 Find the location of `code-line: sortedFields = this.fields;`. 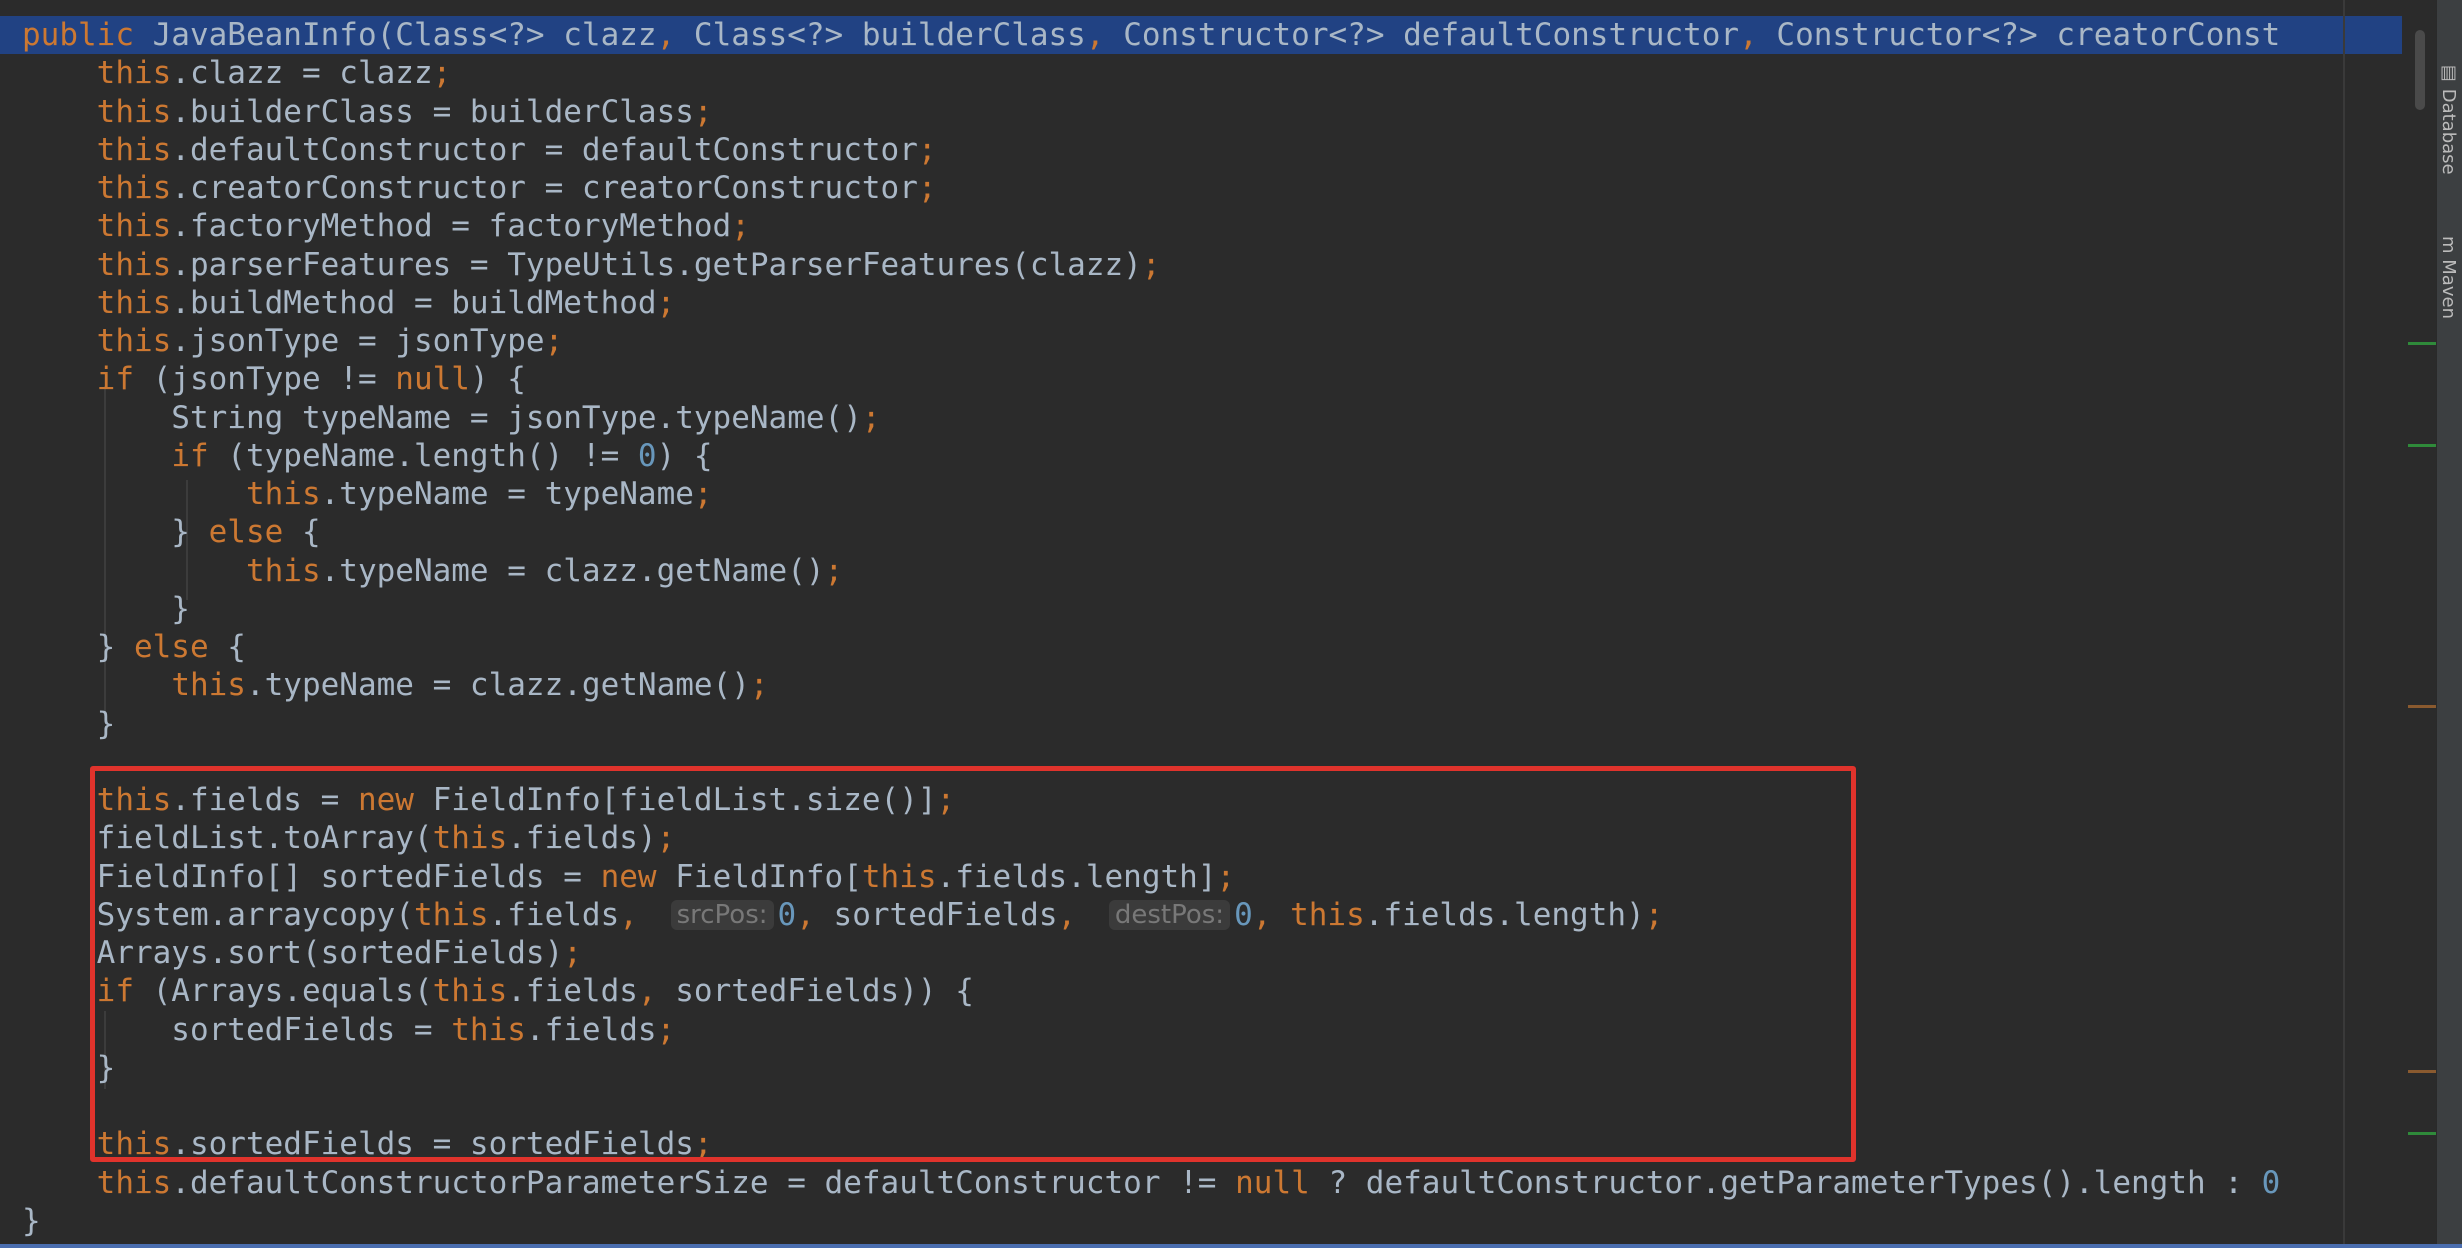

code-line: sortedFields = this.fields; is located at coordinates (1210, 1030).